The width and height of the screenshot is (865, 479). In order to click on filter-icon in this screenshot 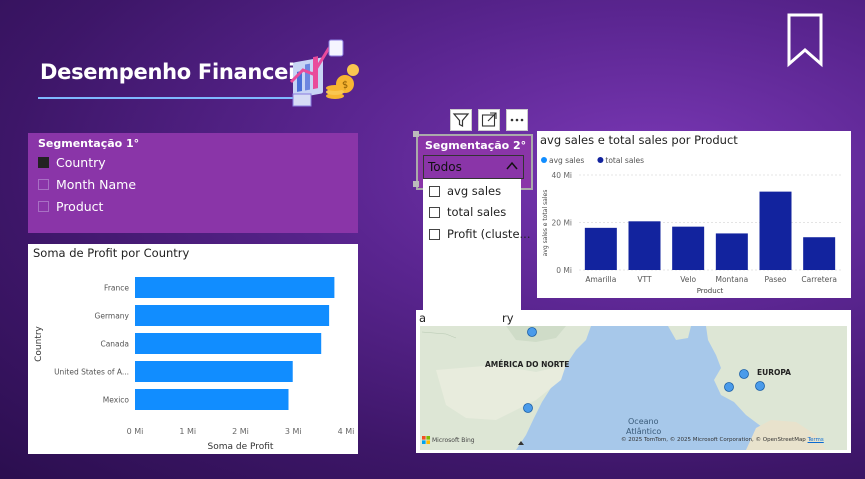, I will do `click(461, 120)`.